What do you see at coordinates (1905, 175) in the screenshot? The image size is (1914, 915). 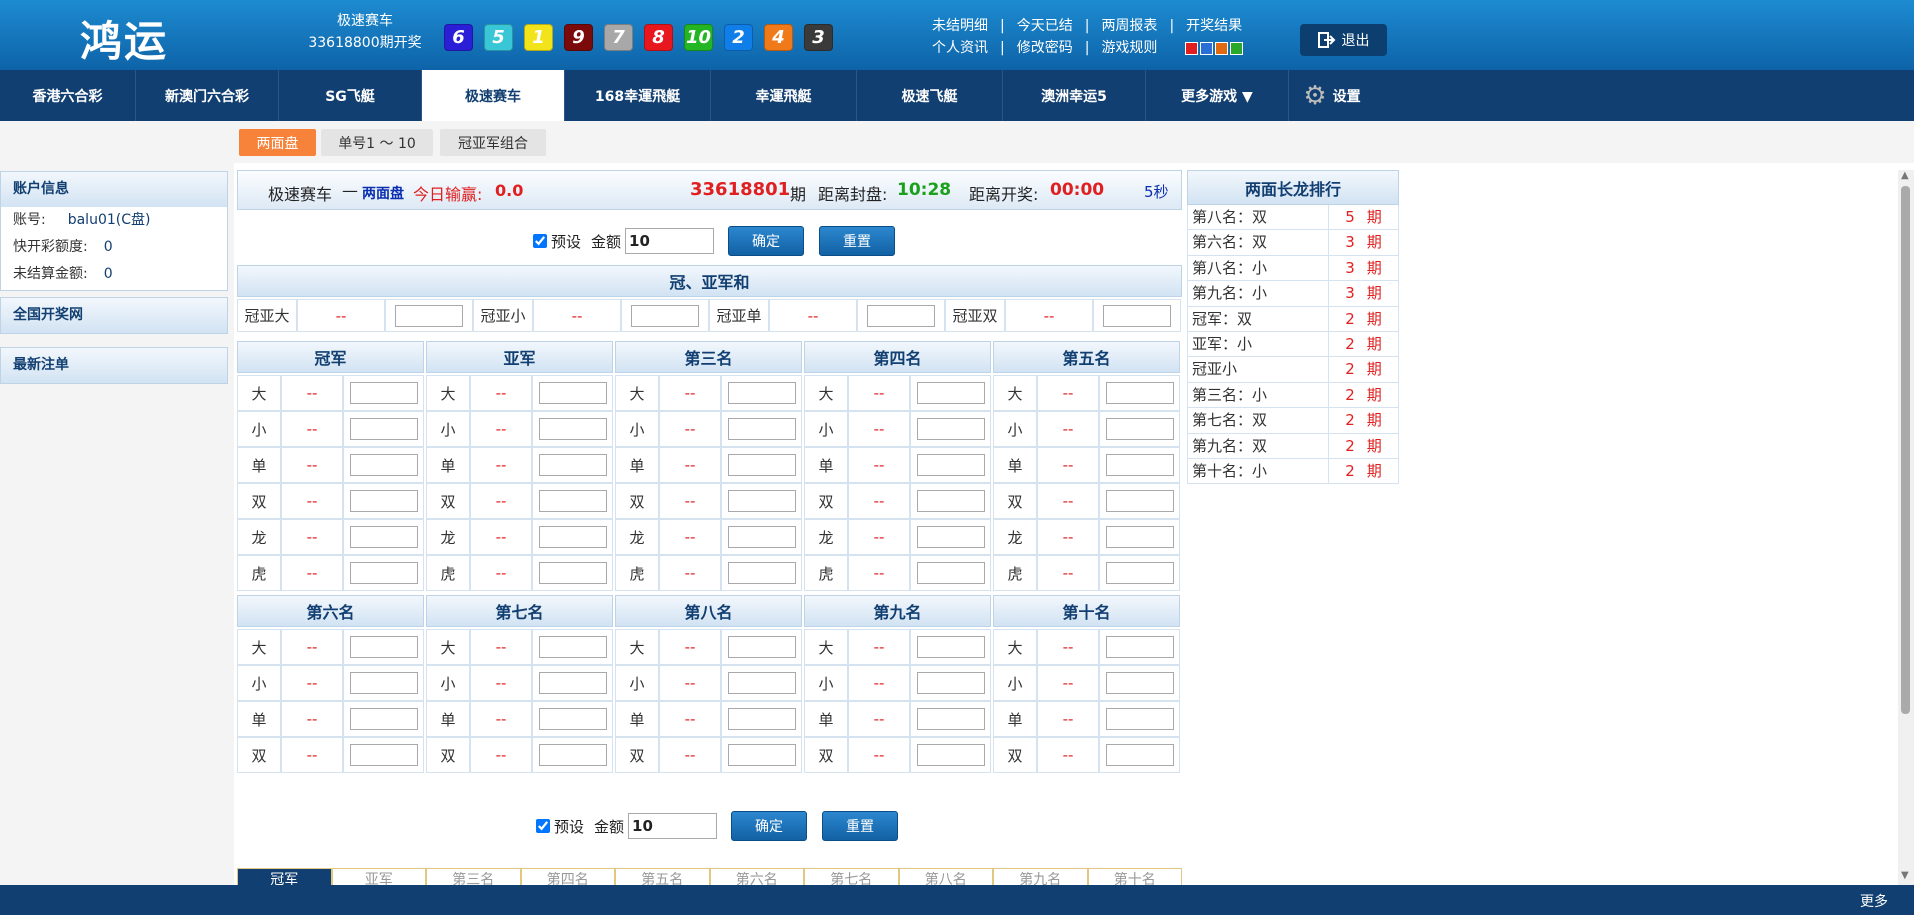 I see `scroll-up-icon: ▲` at bounding box center [1905, 175].